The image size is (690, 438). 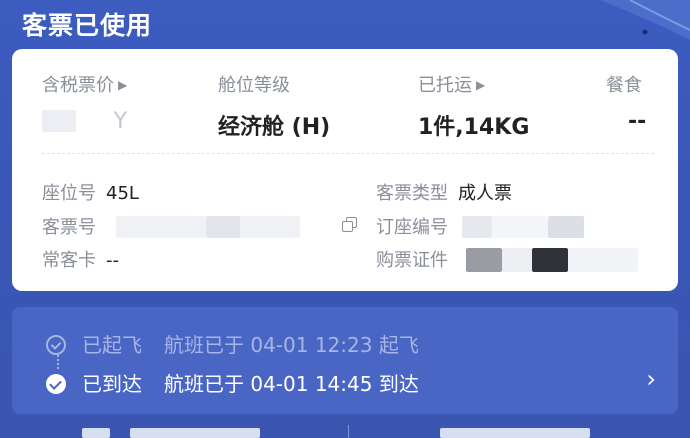 I want to click on copy-icon, so click(x=350, y=225).